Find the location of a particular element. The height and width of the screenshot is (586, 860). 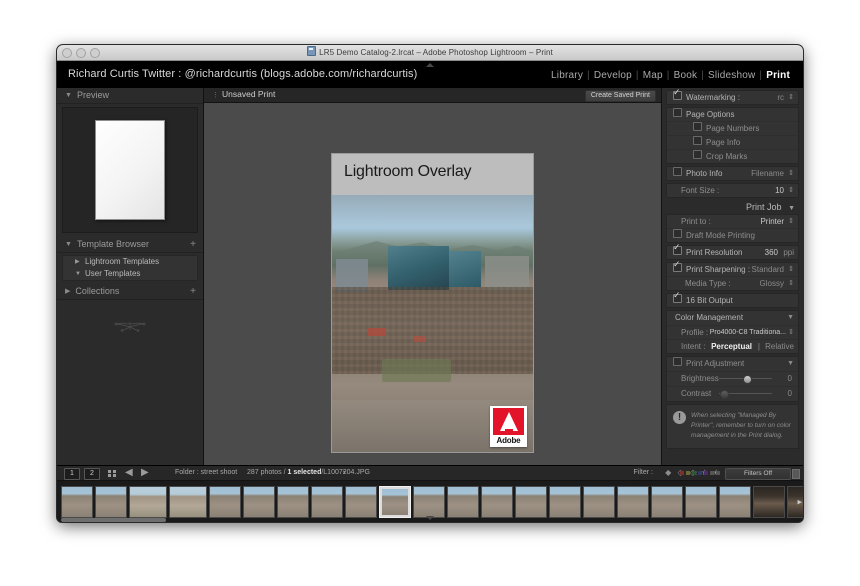

photo-info-row: Photo Info Filename ⇕ is located at coordinates (732, 173).